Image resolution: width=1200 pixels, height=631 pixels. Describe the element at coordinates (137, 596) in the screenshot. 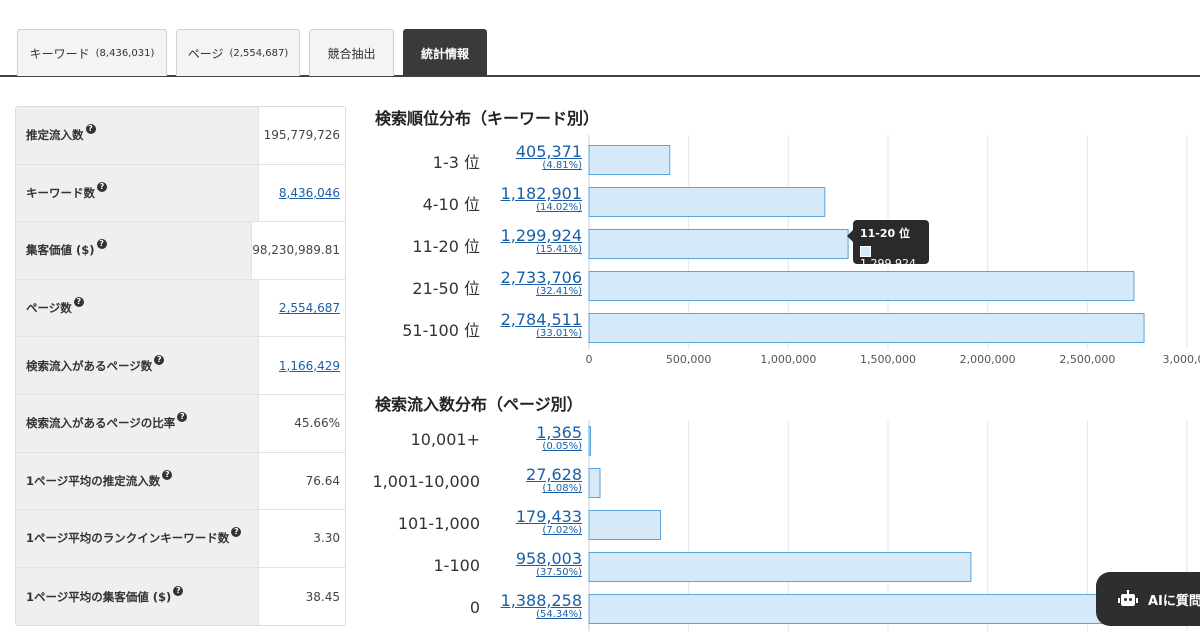

I see `stats-label: 1ページ平均の集客価値 ($)?` at that location.